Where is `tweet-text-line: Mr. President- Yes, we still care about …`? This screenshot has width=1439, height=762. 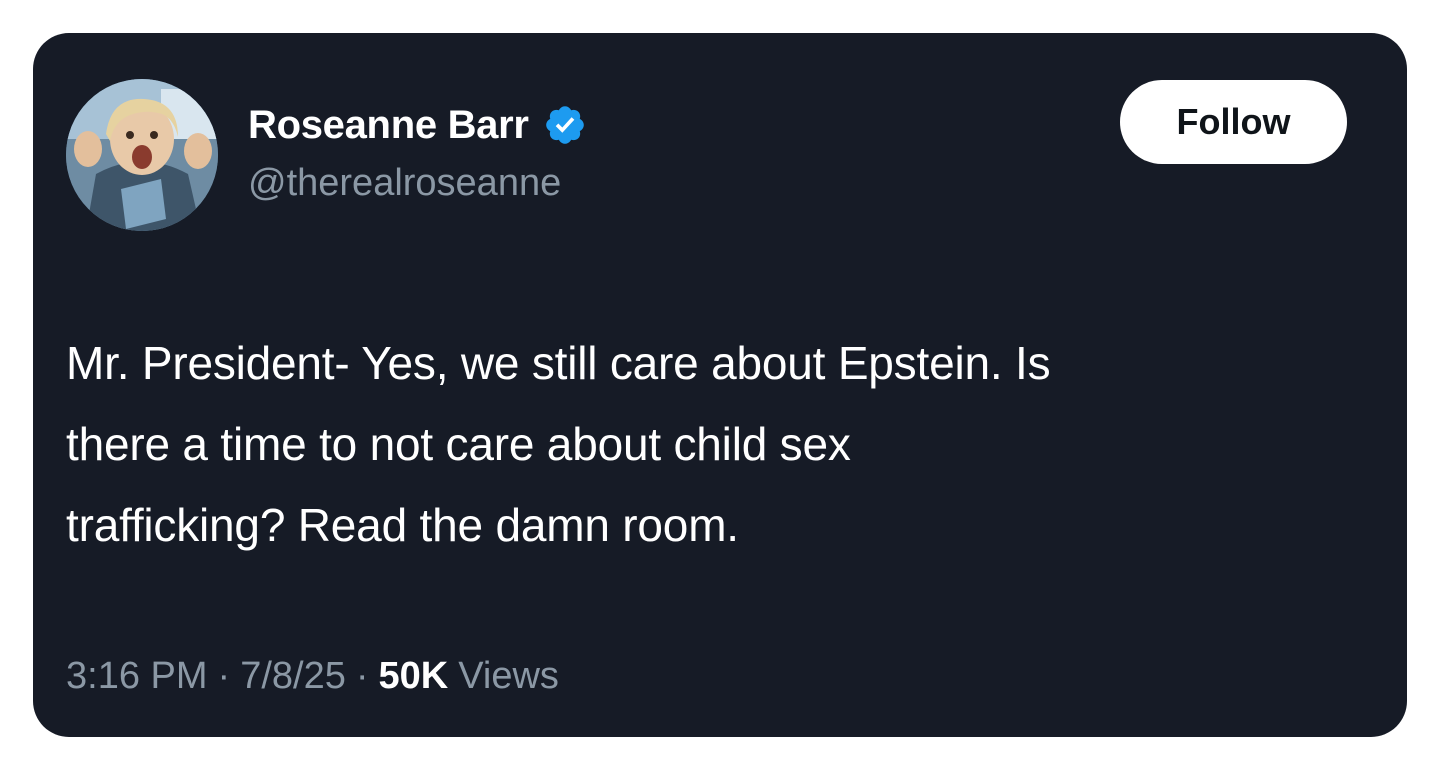
tweet-text-line: Mr. President- Yes, we still care about … is located at coordinates (558, 363).